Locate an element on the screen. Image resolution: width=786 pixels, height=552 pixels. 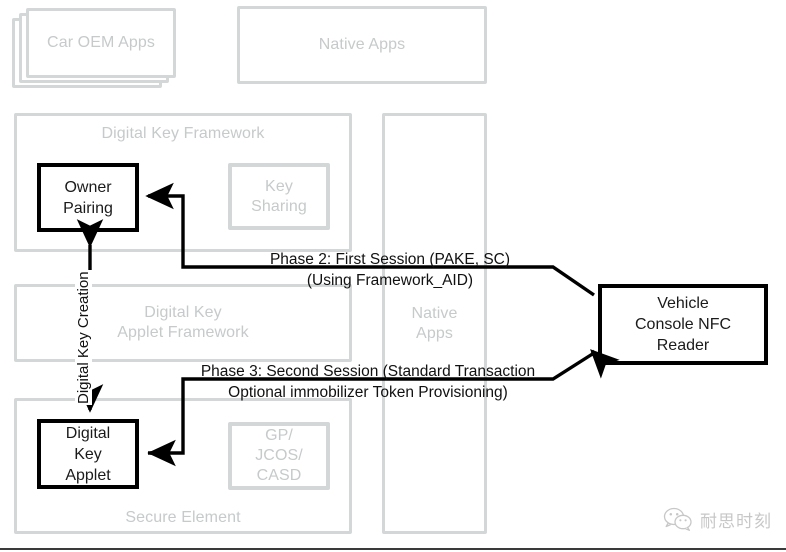
native-apps-top-box: Native Apps is located at coordinates (362, 45).